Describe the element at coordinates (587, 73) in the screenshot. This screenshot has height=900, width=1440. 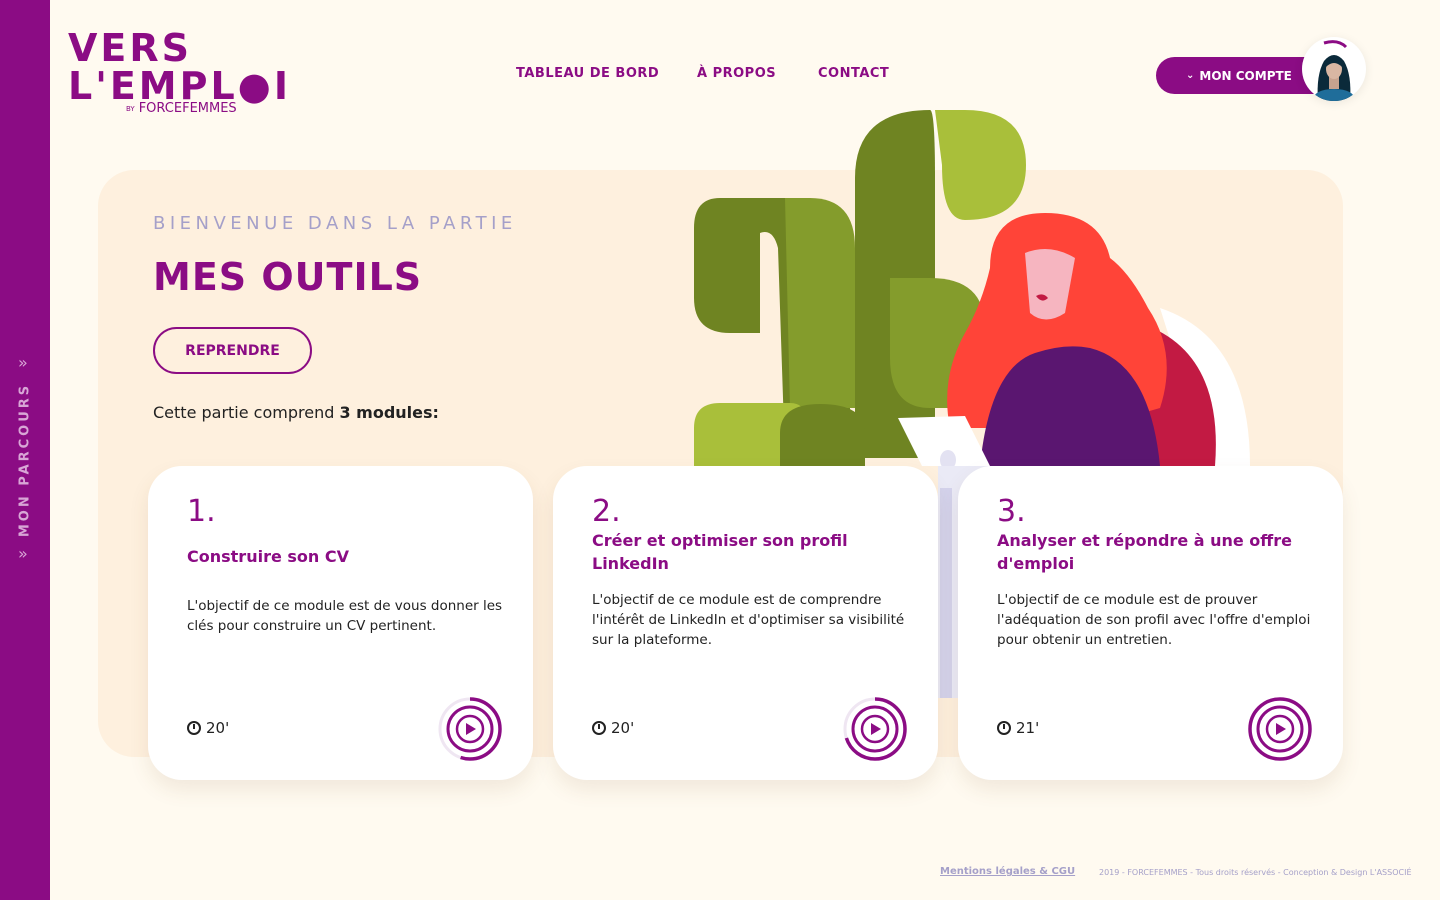
I see `nav-tableau-de-bord: TABLEAU DE BORD` at that location.